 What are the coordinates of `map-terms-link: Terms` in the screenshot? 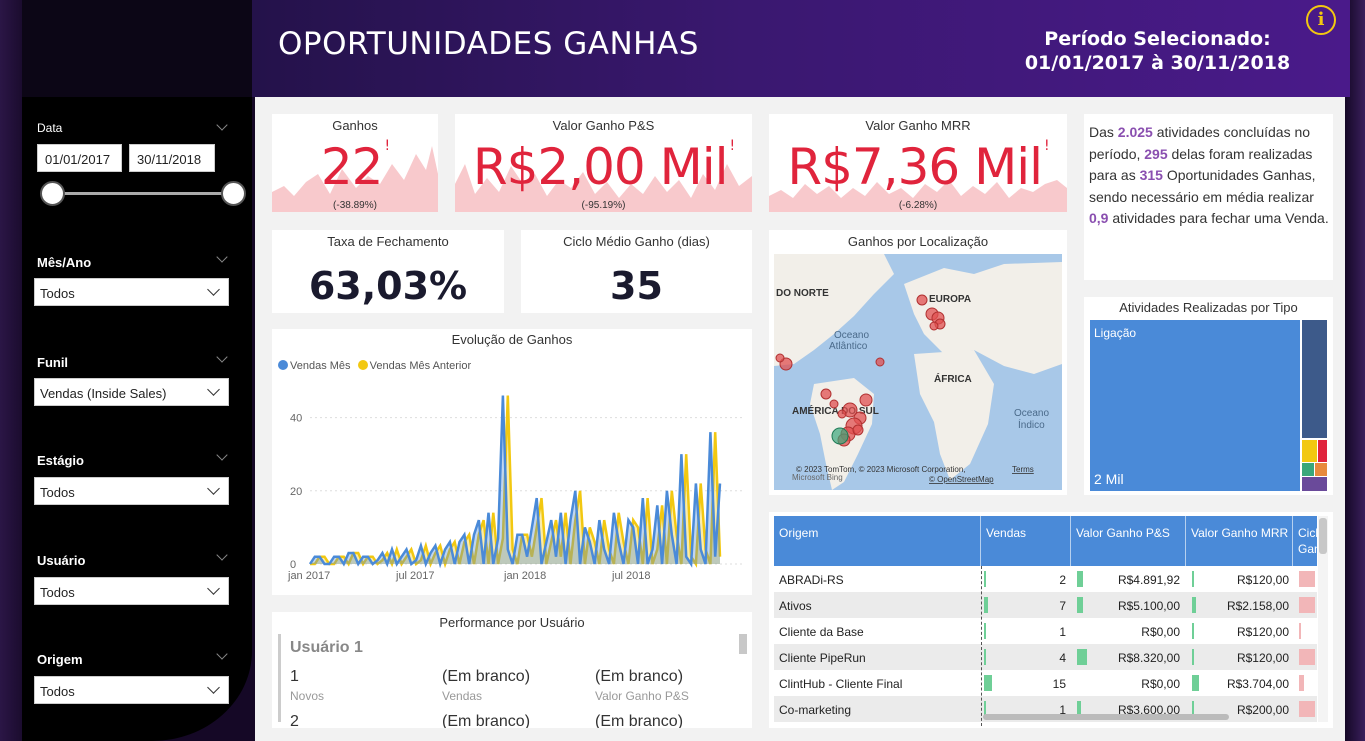 It's located at (1023, 469).